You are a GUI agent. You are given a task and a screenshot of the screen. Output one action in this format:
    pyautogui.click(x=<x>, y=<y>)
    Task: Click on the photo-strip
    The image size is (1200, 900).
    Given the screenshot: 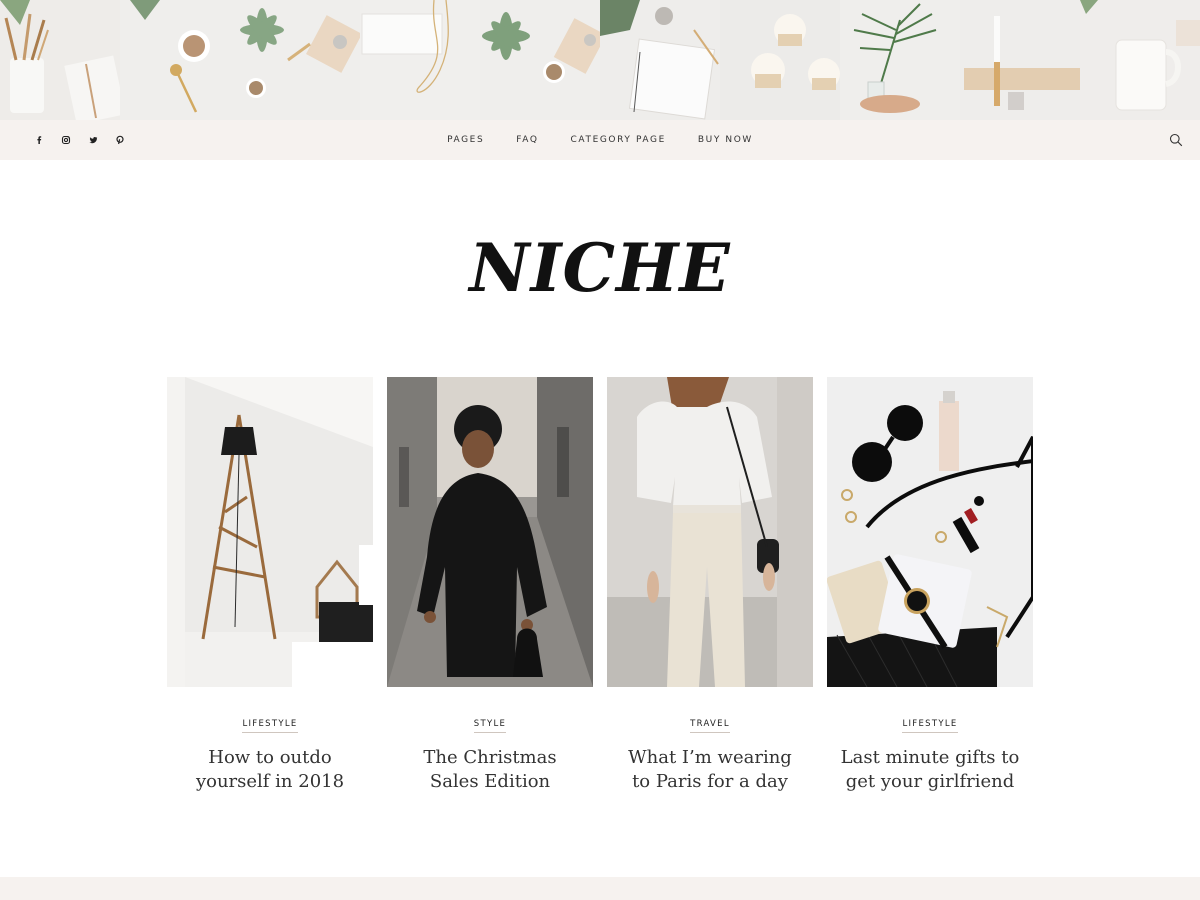 What is the action you would take?
    pyautogui.click(x=600, y=60)
    